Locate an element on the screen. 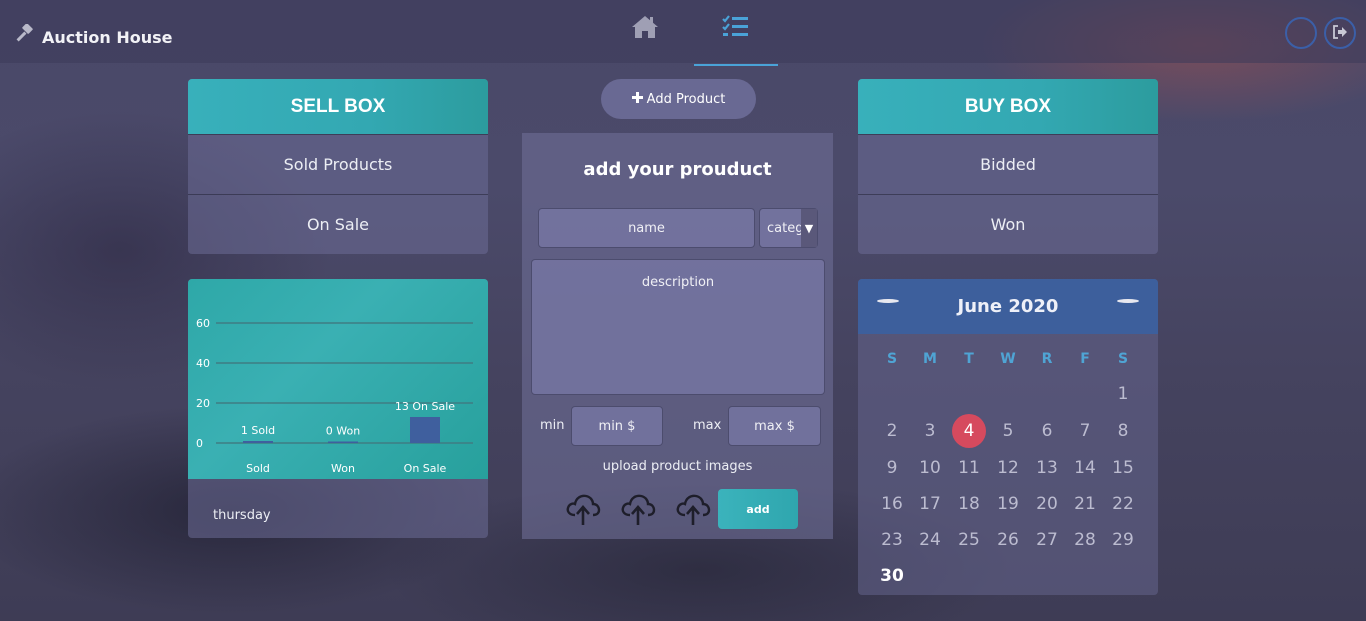 This screenshot has width=1366, height=621. y-tick-label: 0 is located at coordinates (199, 443).